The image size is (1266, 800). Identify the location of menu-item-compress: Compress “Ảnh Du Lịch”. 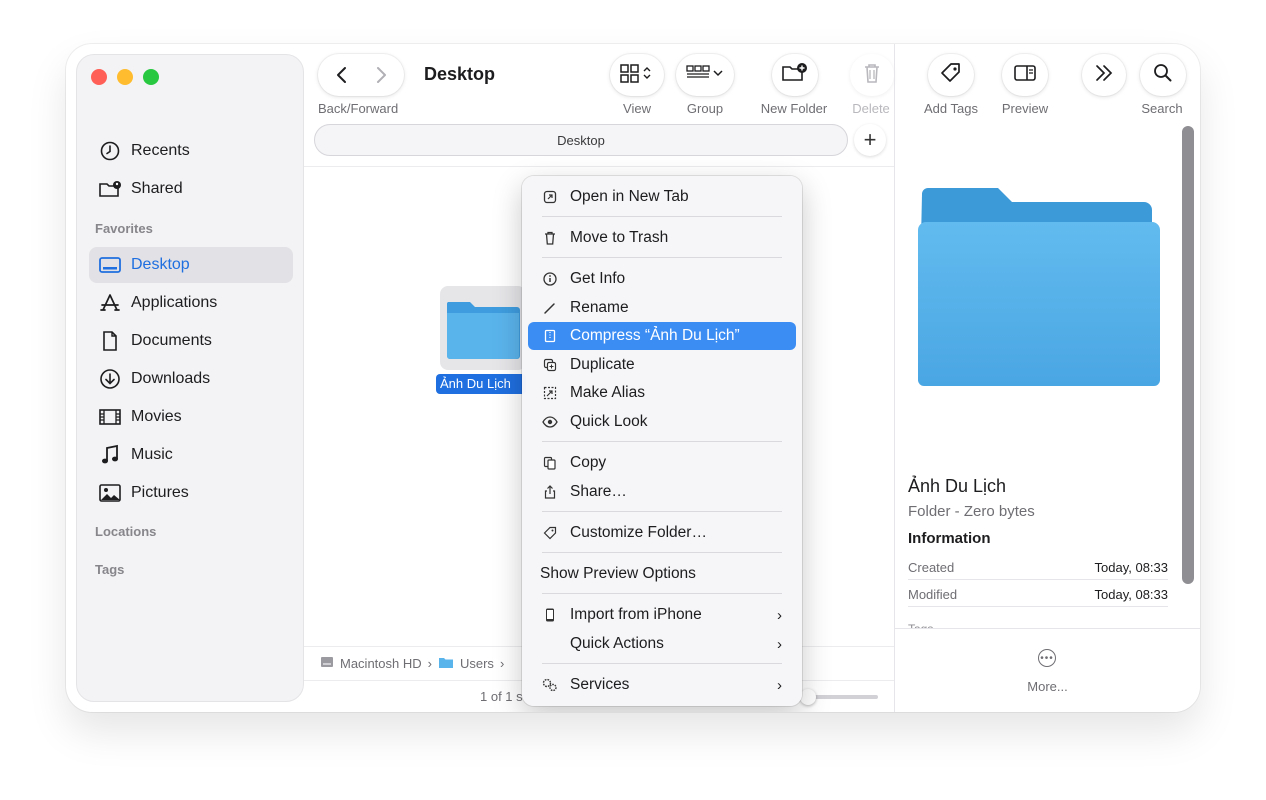
(662, 336).